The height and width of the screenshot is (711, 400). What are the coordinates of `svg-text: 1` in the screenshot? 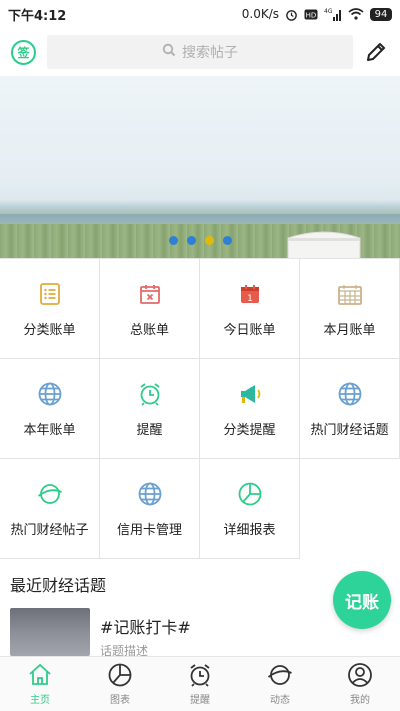 It's located at (250, 299).